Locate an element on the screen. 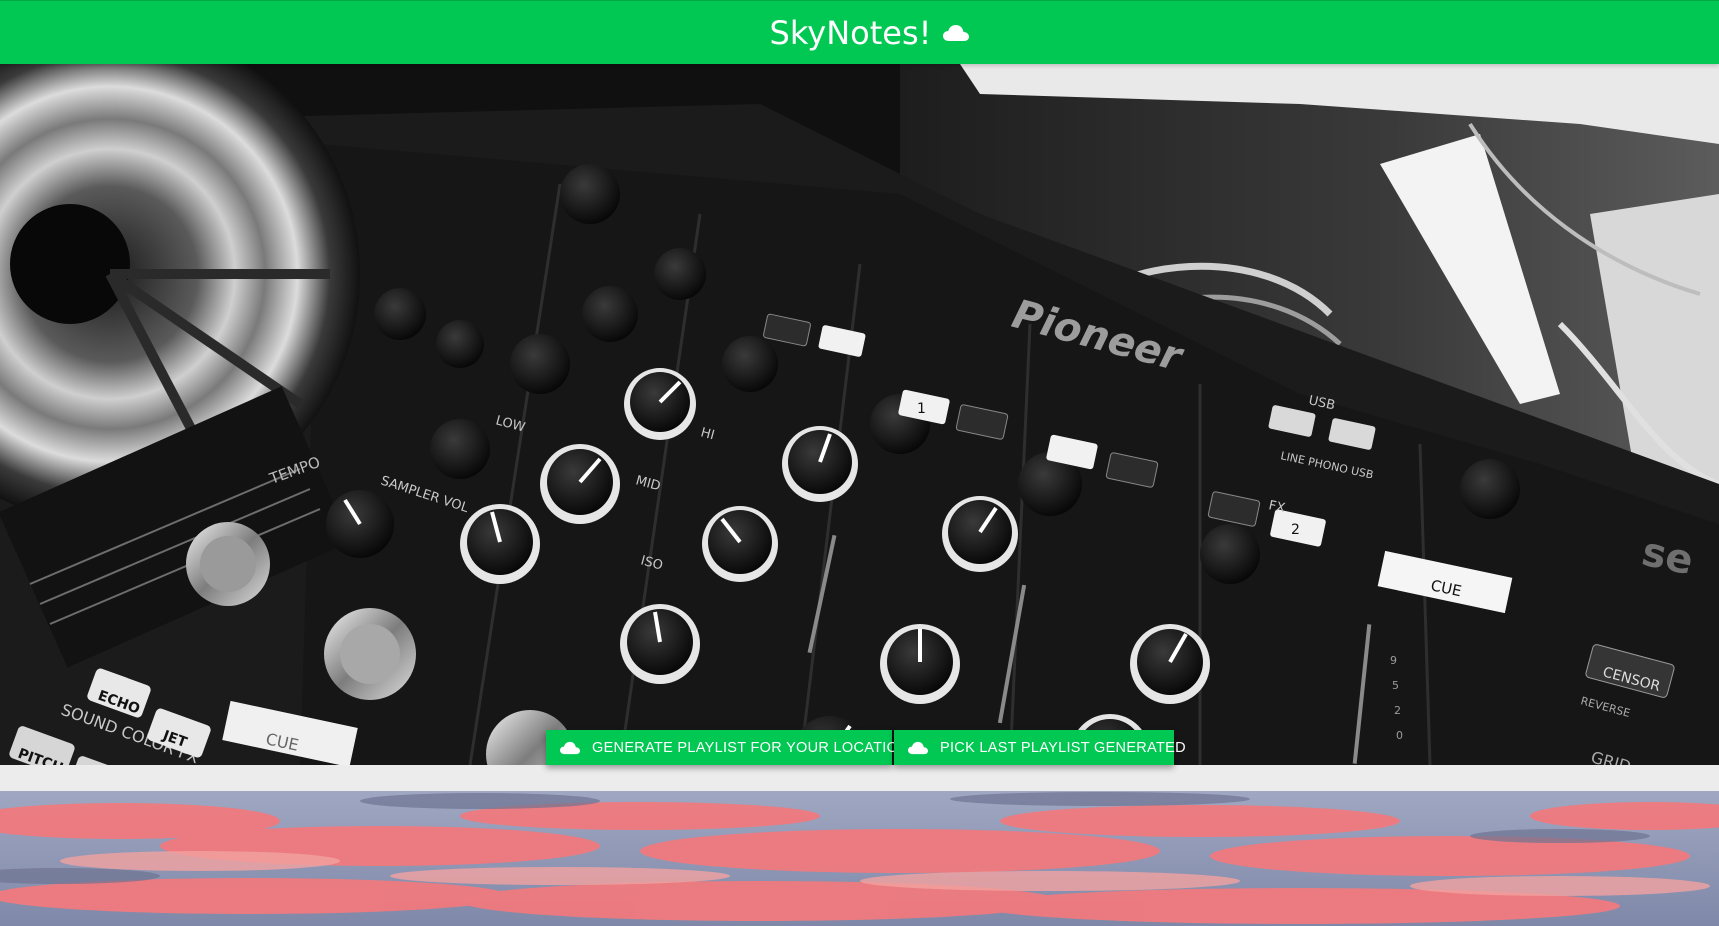 The image size is (1719, 926). app-title: SkyNotes! is located at coordinates (850, 32).